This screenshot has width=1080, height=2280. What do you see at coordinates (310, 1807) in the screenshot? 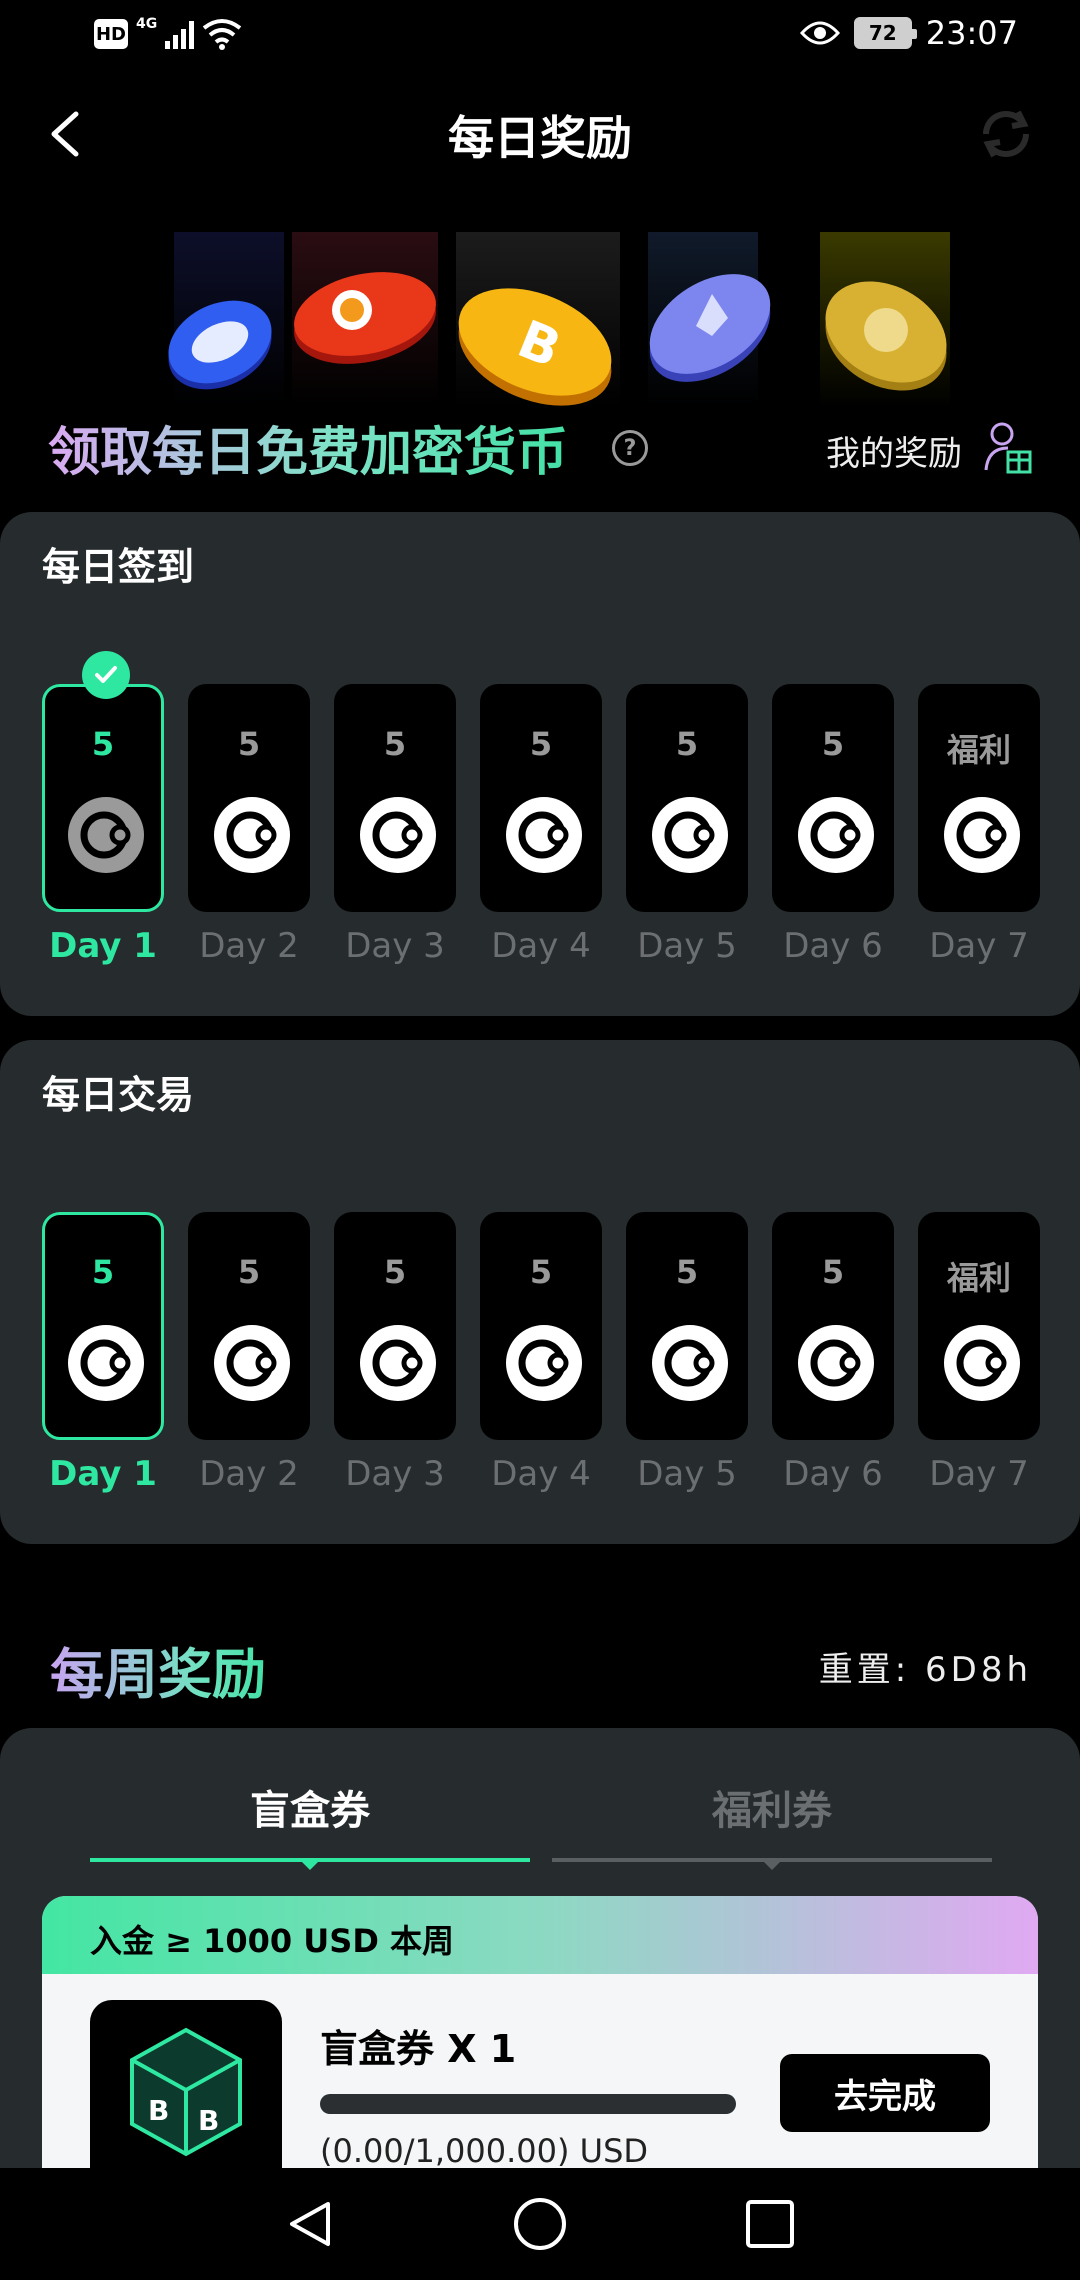
I see `tab-blind-box: 盲盒券` at bounding box center [310, 1807].